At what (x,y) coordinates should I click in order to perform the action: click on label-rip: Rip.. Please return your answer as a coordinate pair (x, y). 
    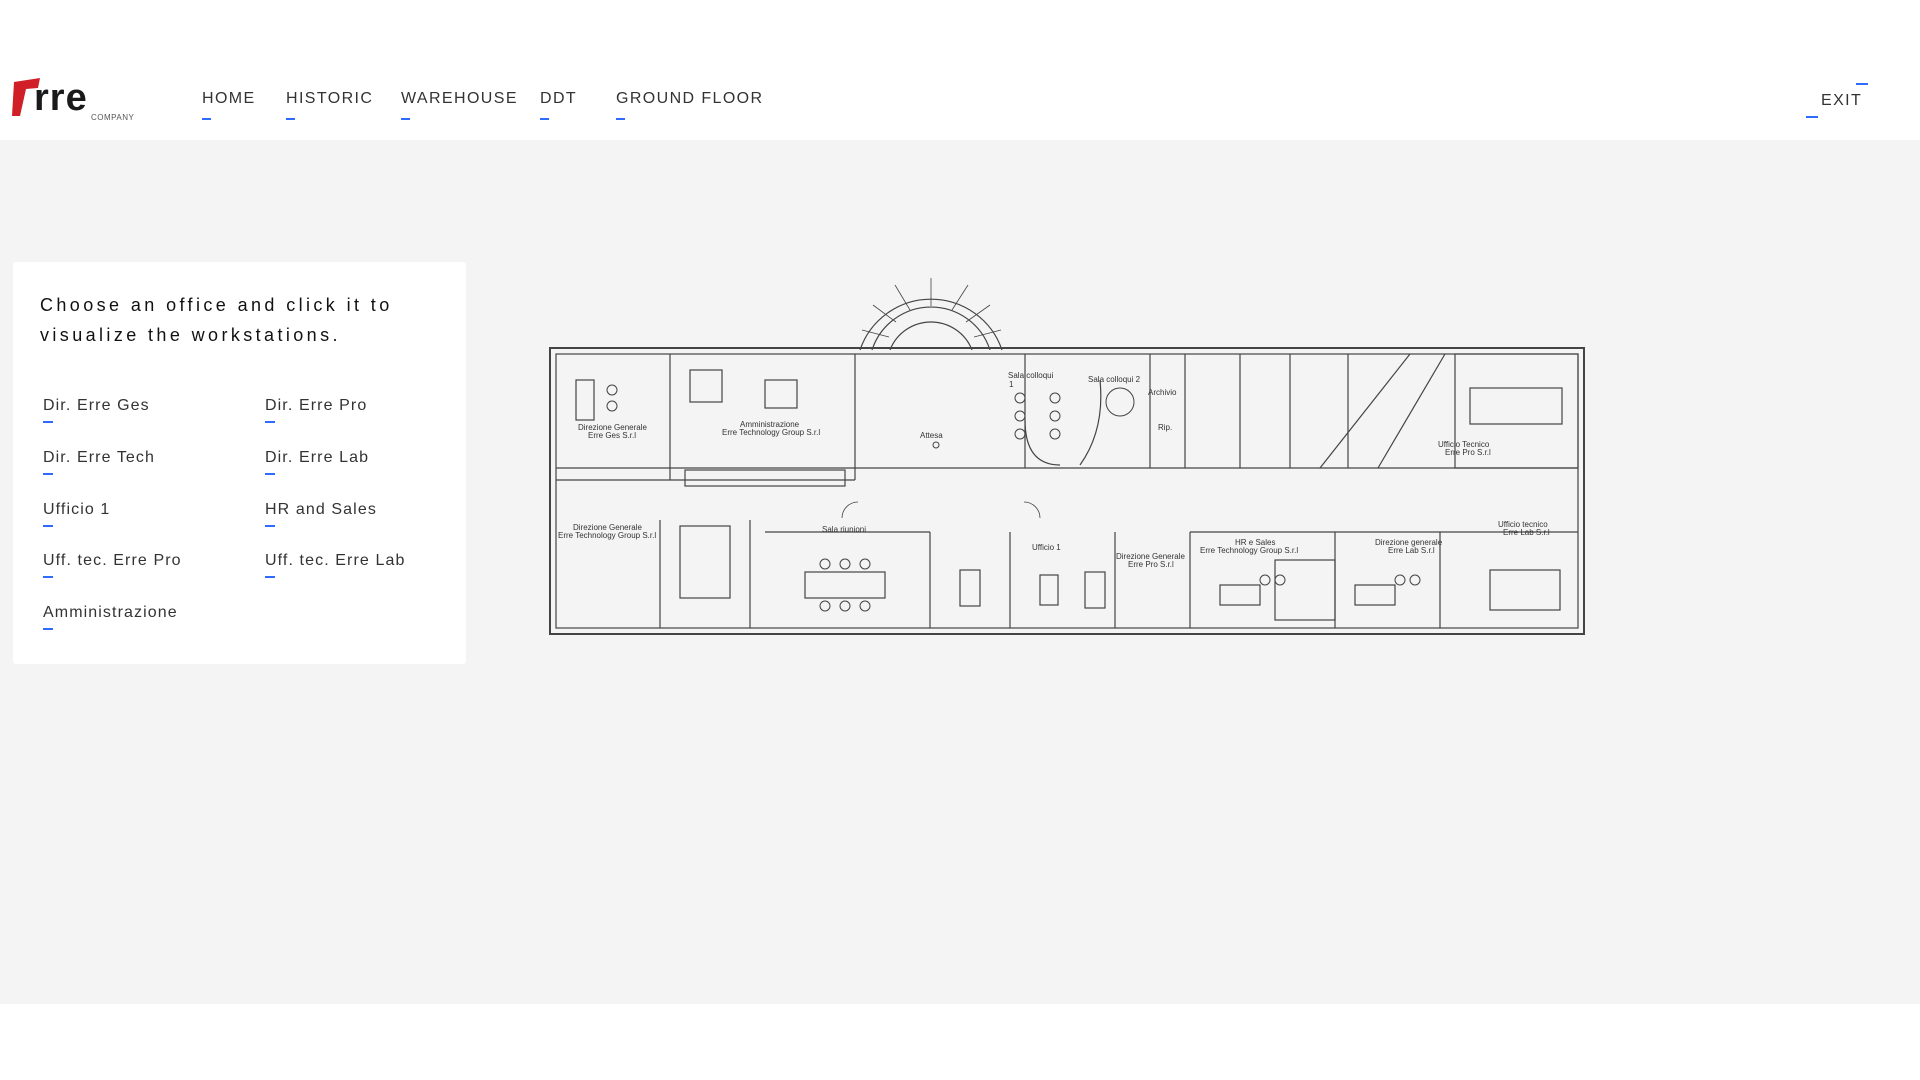
    Looking at the image, I should click on (1165, 427).